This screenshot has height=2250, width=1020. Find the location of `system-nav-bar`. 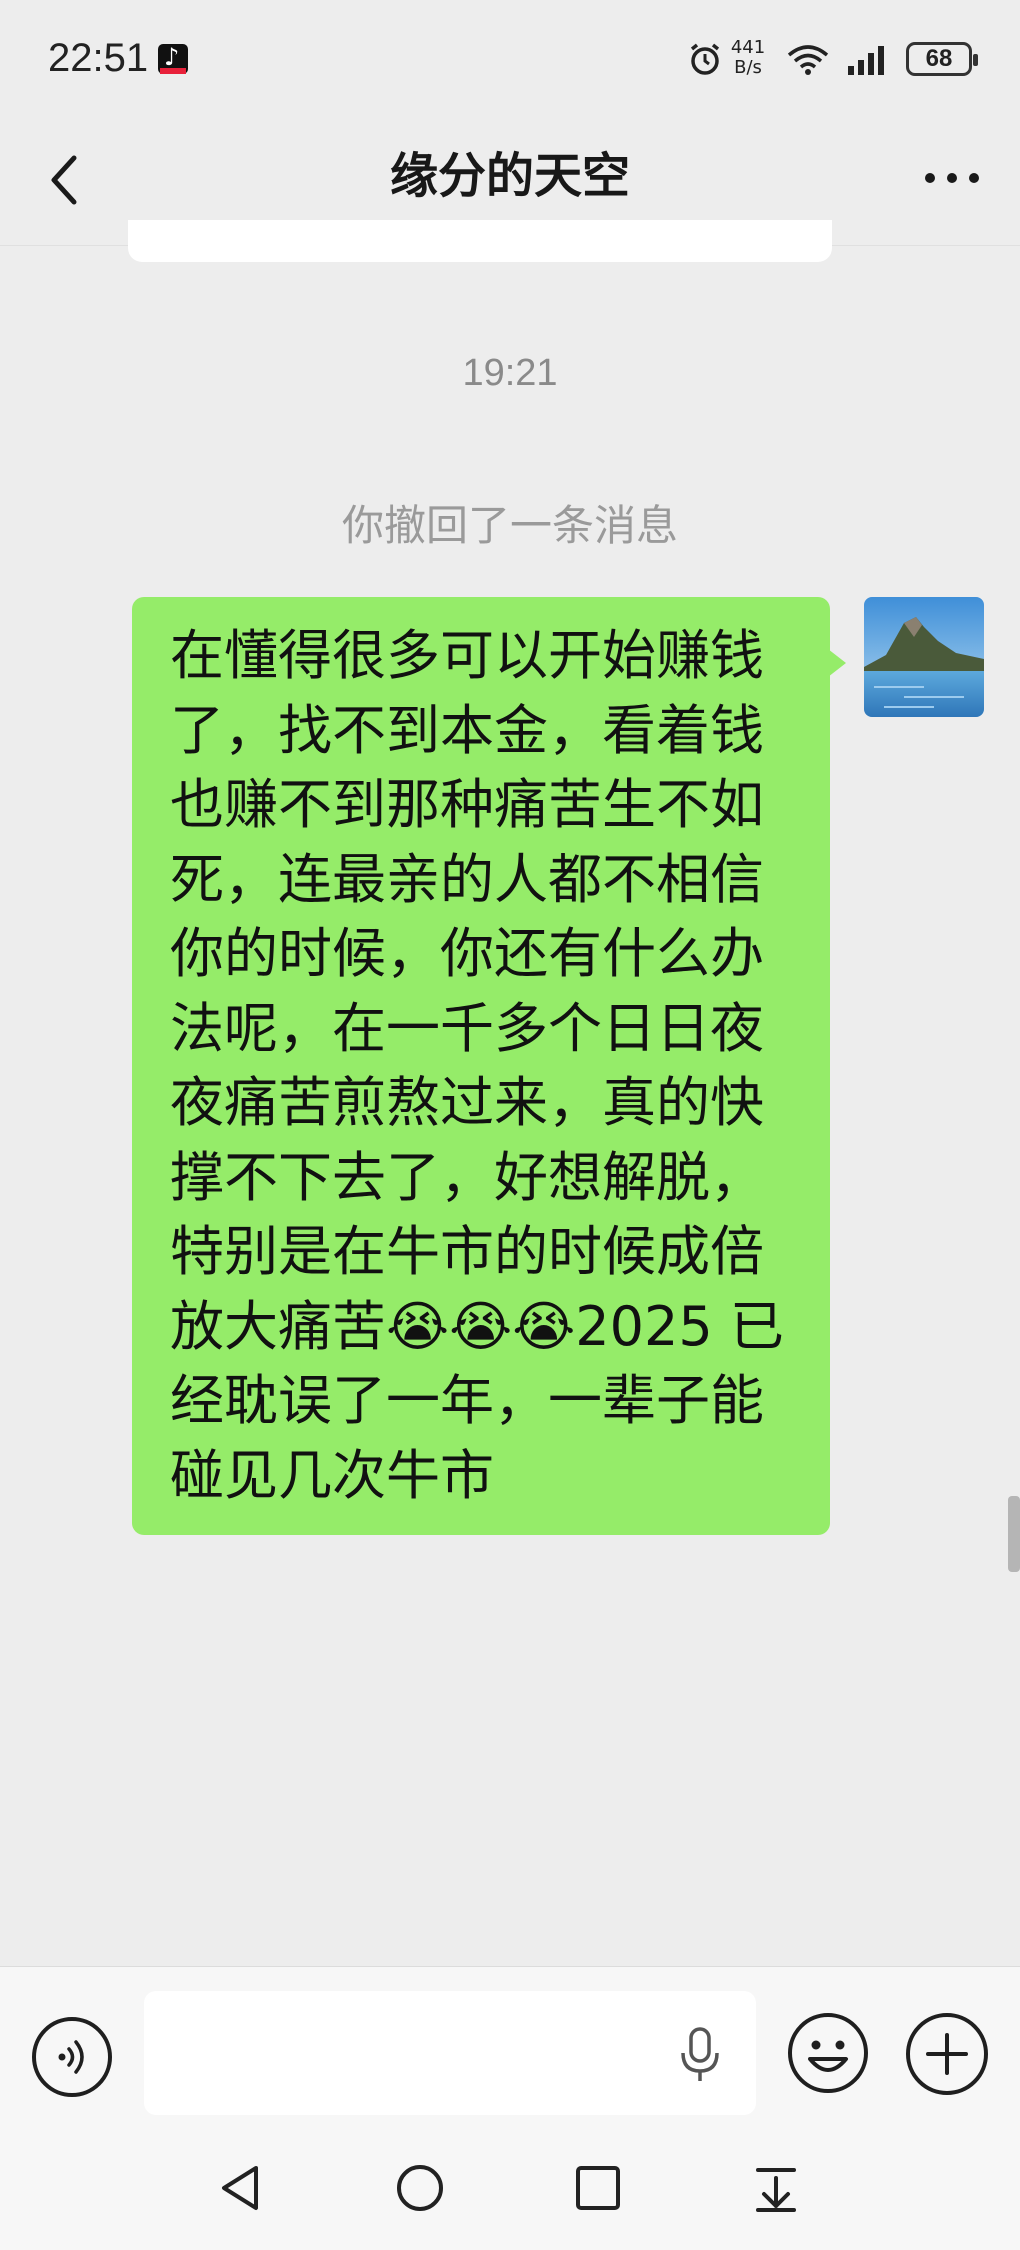

system-nav-bar is located at coordinates (510, 2190).